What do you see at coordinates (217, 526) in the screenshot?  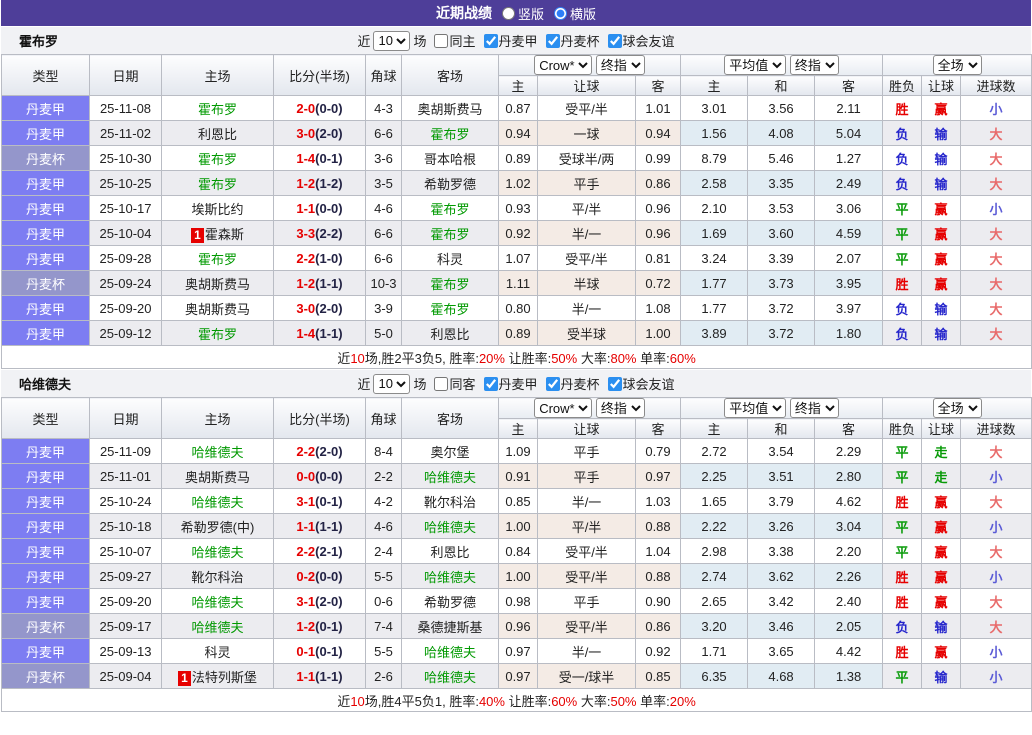 I see `home-team: 希勒罗德(中)` at bounding box center [217, 526].